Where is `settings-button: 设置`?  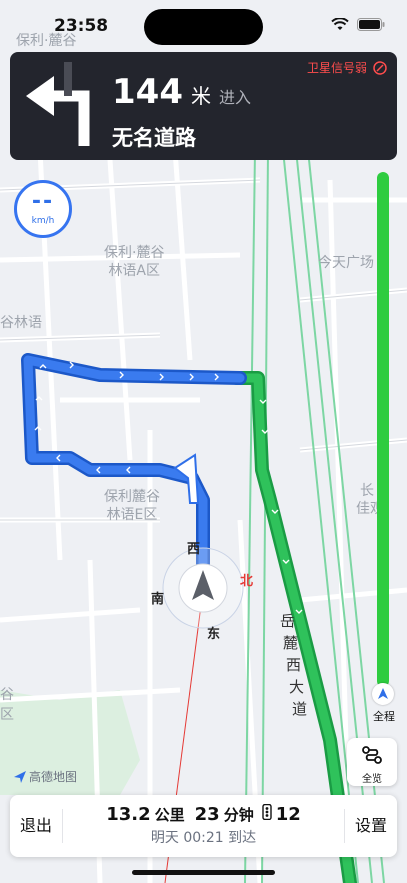 settings-button: 设置 is located at coordinates (371, 826).